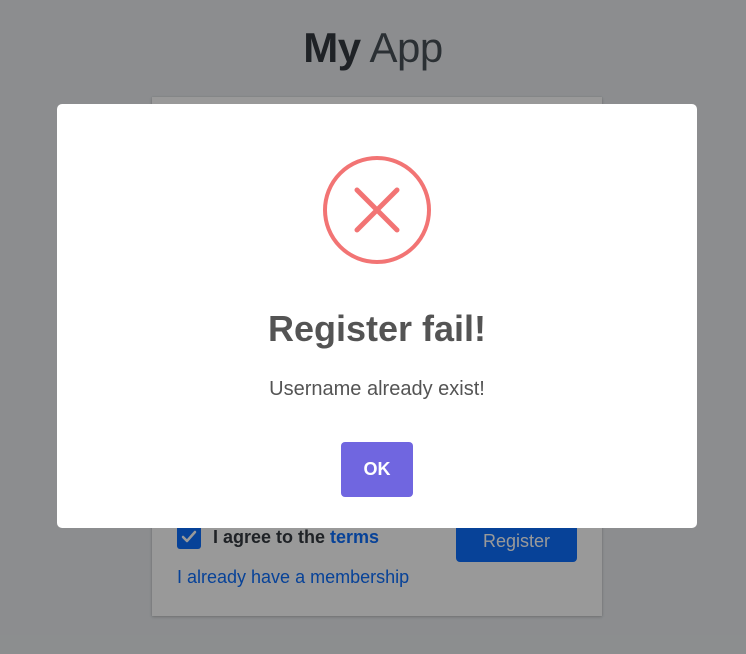 The image size is (746, 654). What do you see at coordinates (377, 328) in the screenshot?
I see `dialog-title: Register fail!` at bounding box center [377, 328].